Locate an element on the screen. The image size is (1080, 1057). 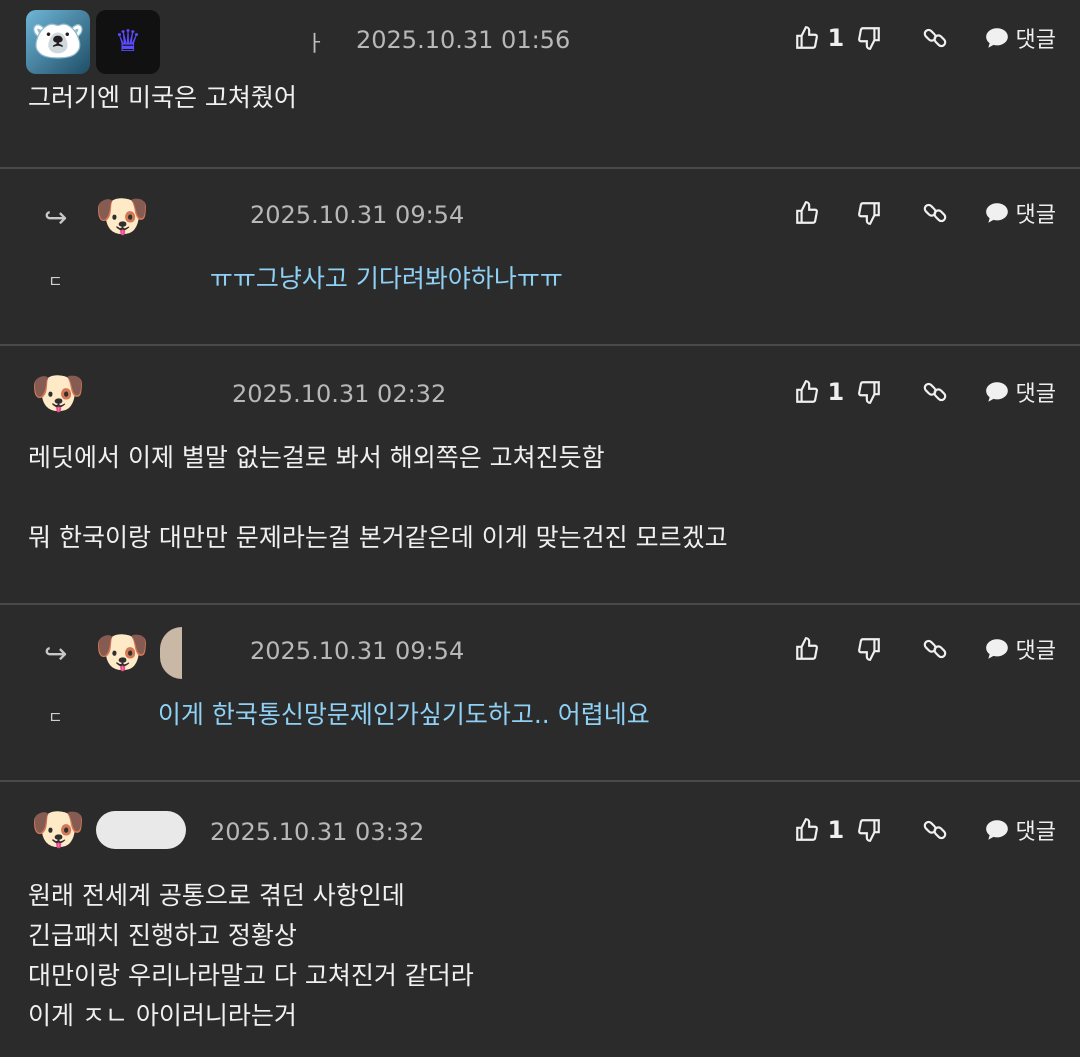
comment-text: 긴급패치 진행하고 정황상 is located at coordinates (162, 935).